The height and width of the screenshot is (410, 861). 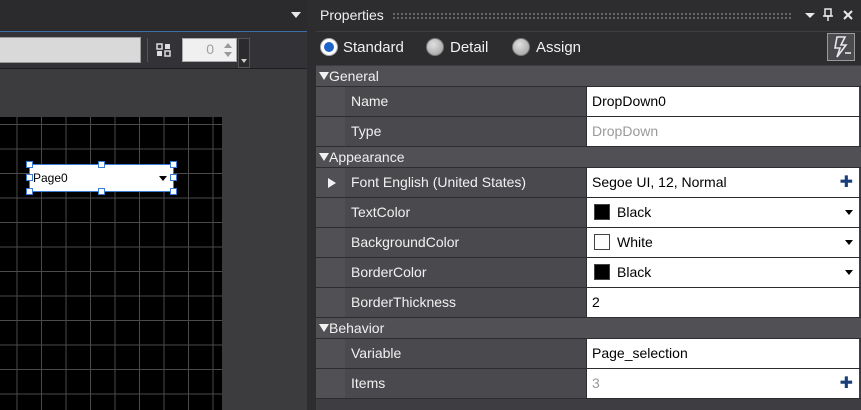 What do you see at coordinates (435, 47) in the screenshot?
I see `radio-detail` at bounding box center [435, 47].